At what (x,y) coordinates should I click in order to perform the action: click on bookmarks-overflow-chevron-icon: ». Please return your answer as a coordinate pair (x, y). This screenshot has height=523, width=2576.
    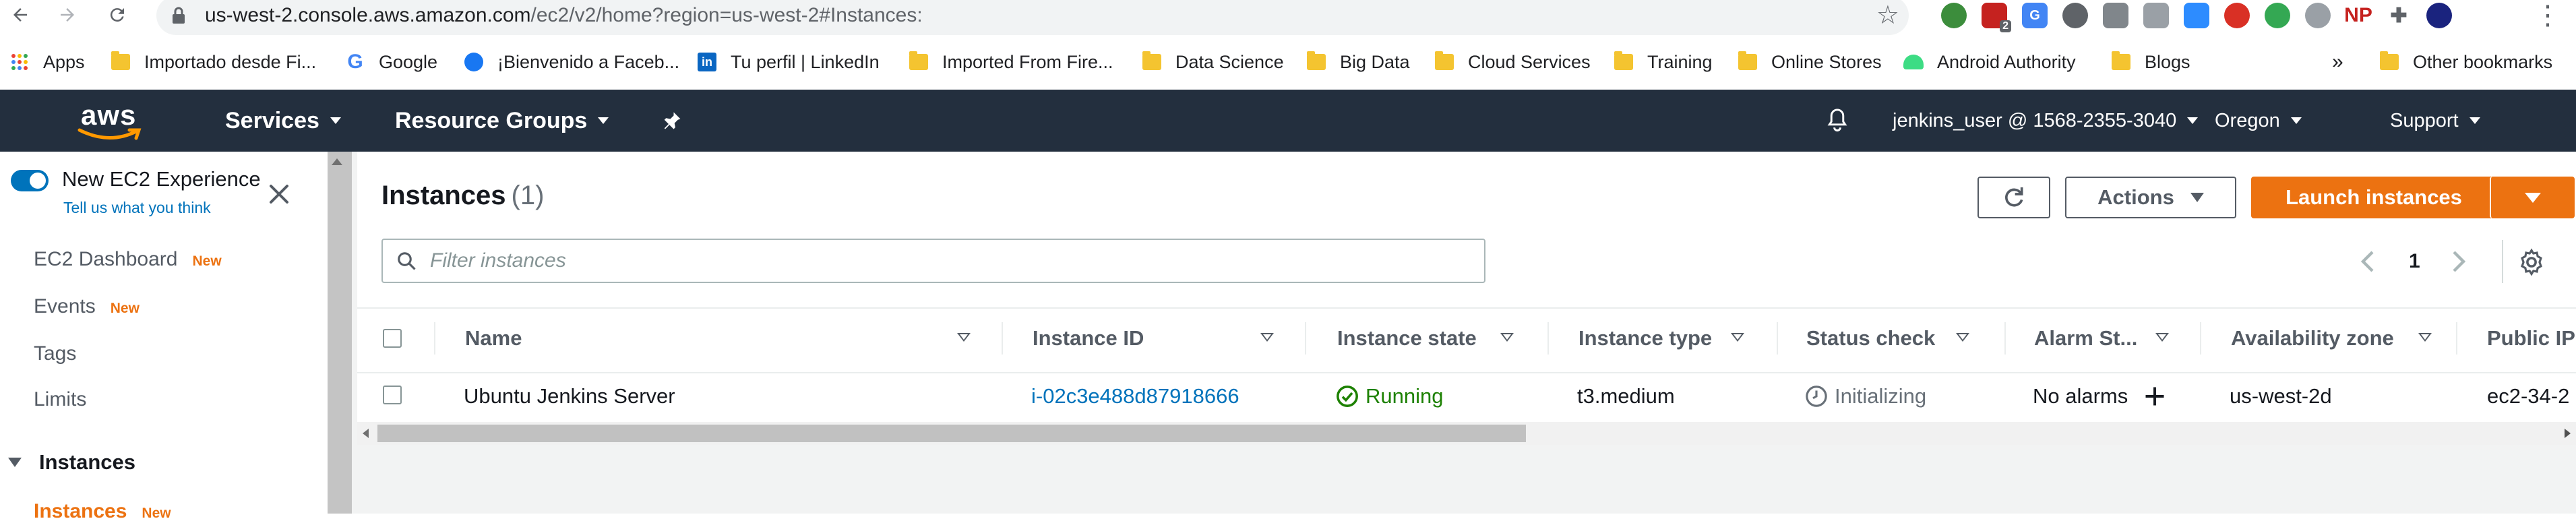
    Looking at the image, I should click on (2338, 62).